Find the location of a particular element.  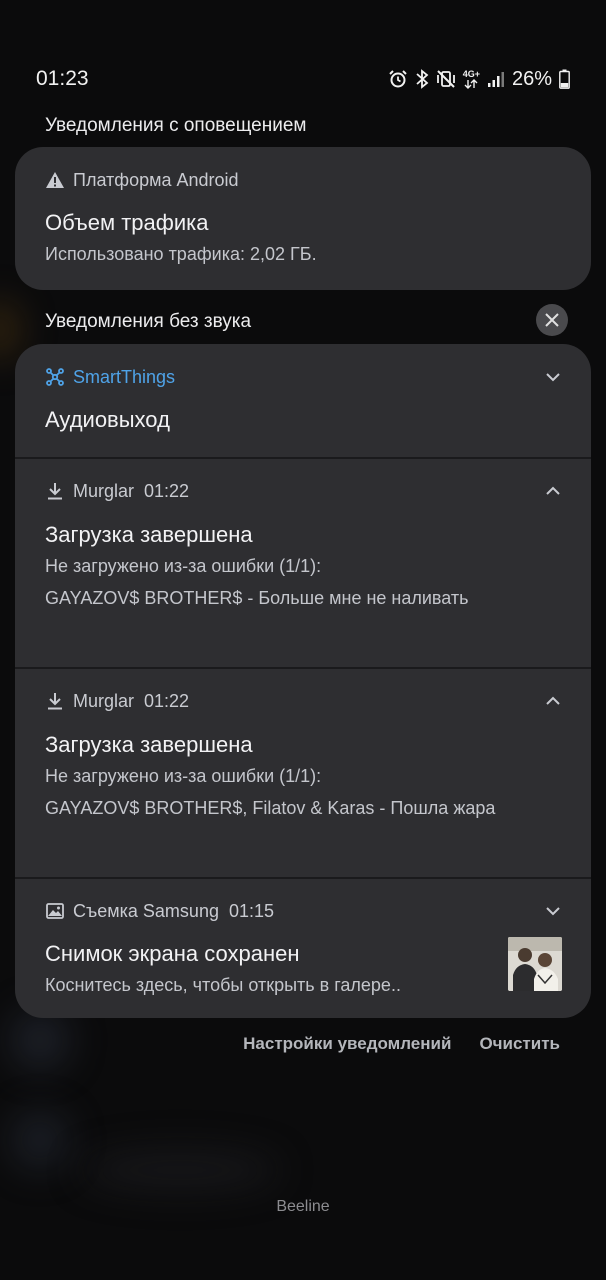

notification-title: Объем трафика is located at coordinates (127, 222).